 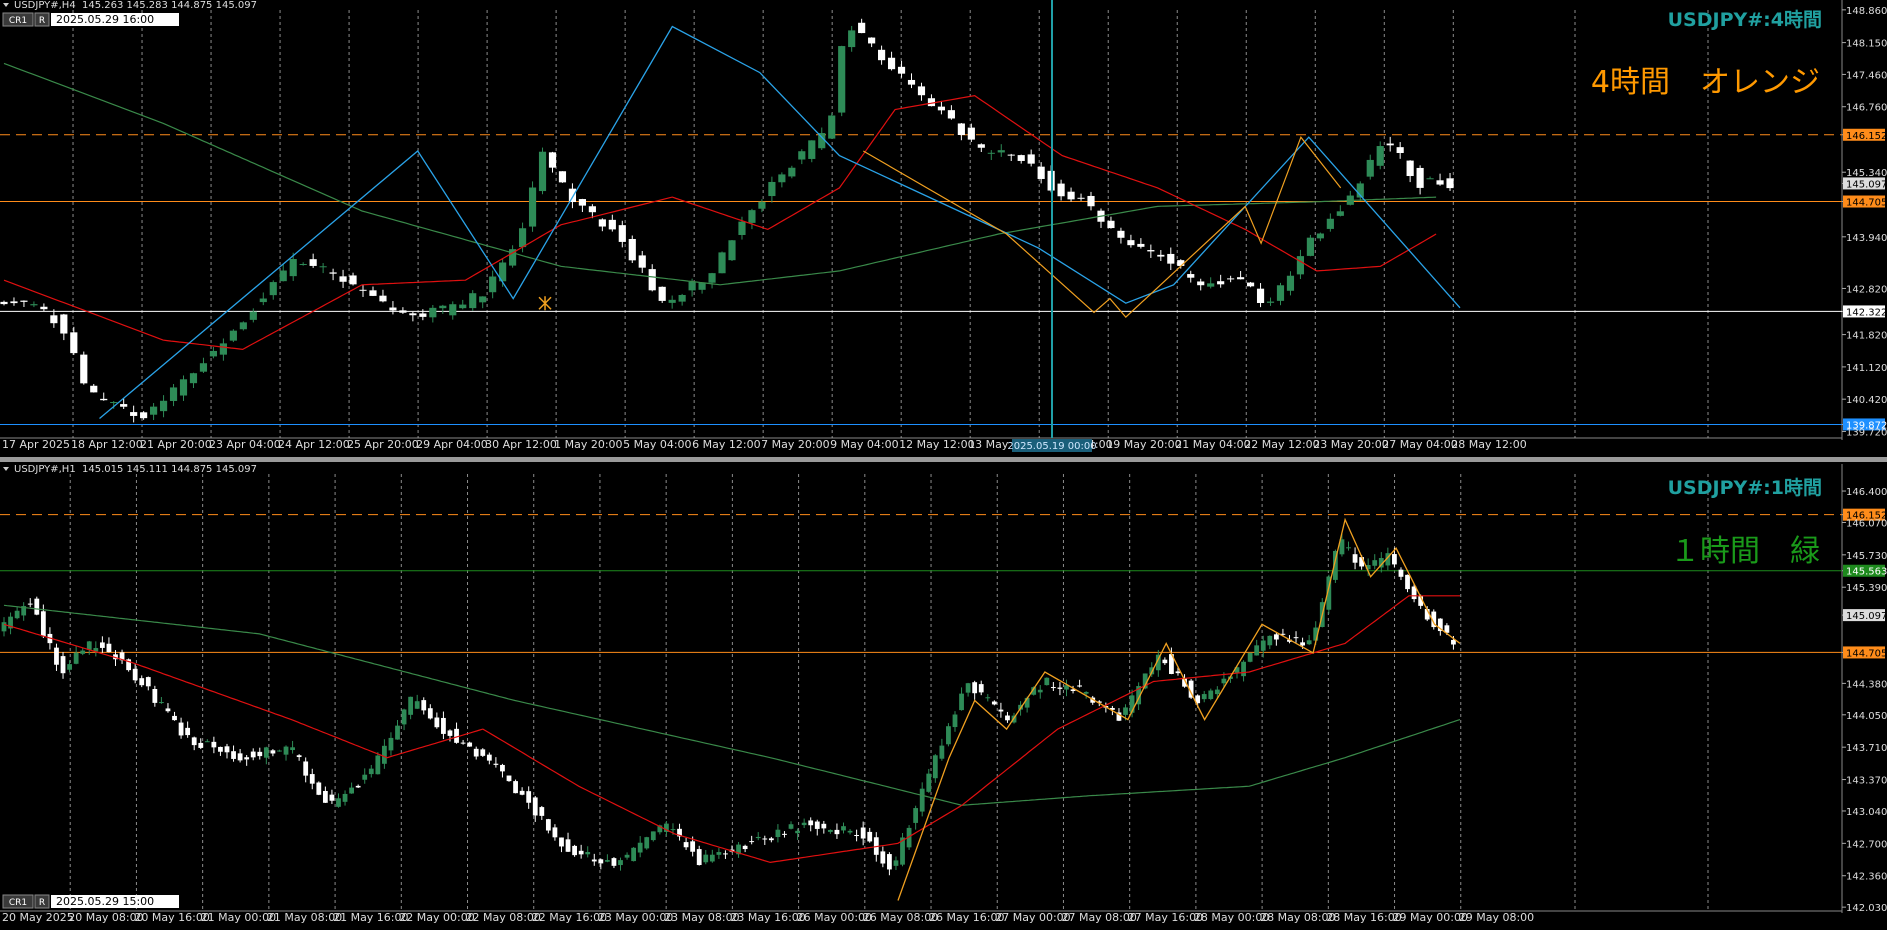 I want to click on price-axis-label: 143.040, so click(x=1866, y=812).